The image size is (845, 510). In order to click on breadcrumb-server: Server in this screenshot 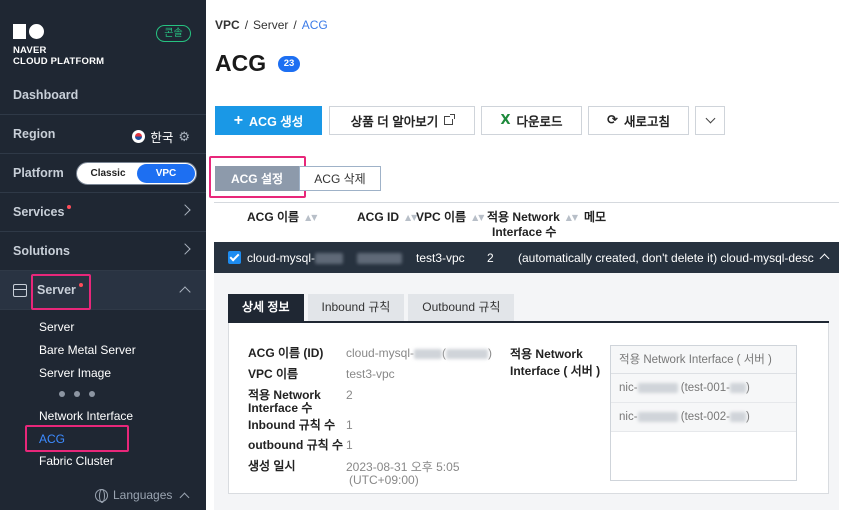, I will do `click(270, 25)`.